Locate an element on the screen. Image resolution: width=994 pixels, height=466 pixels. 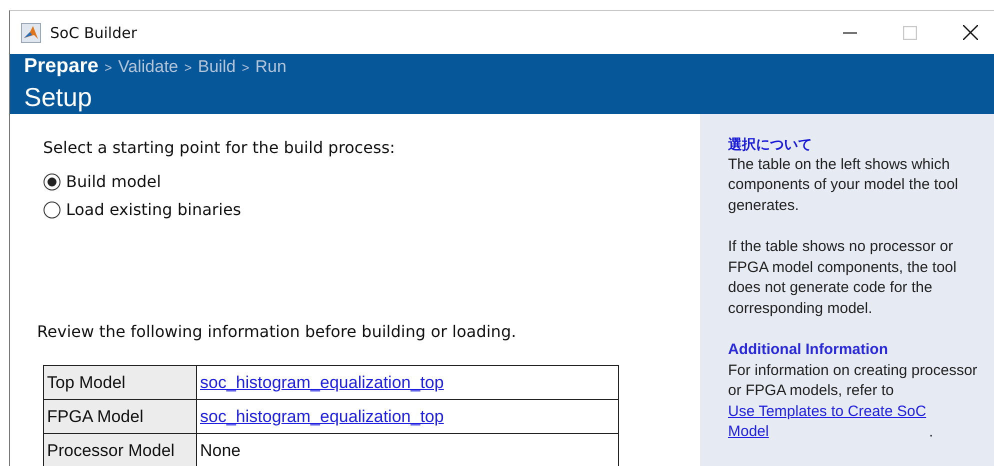
help-subheading: Additional Information is located at coordinates (808, 350).